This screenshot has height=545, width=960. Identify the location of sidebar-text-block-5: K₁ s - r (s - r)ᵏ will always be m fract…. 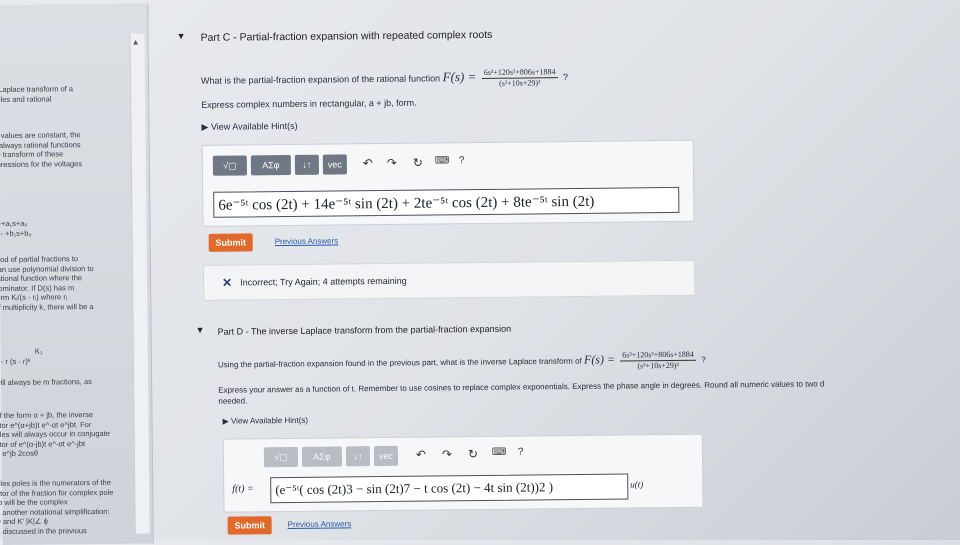
(72, 367).